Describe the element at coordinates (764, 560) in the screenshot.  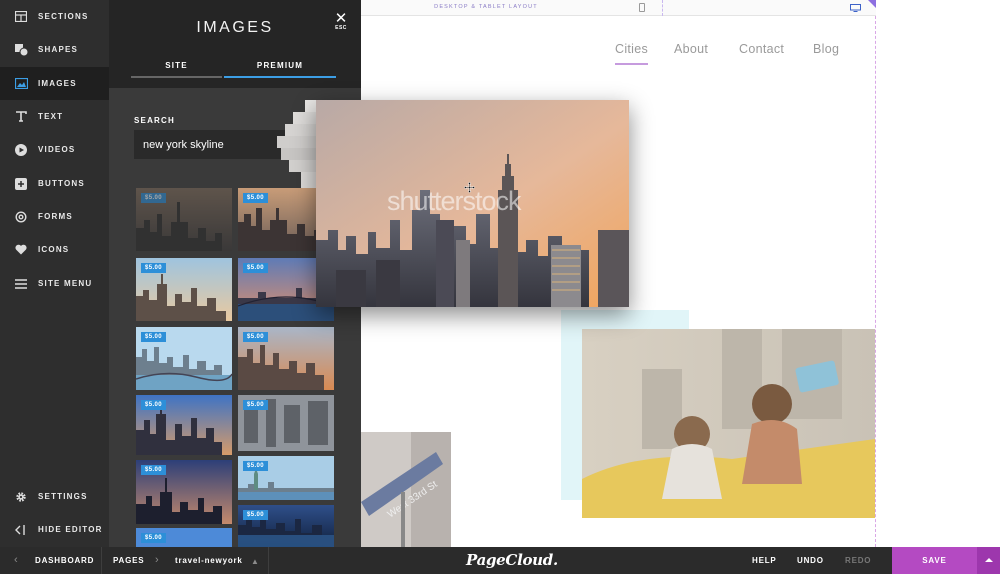
I see `help-button: HELP` at that location.